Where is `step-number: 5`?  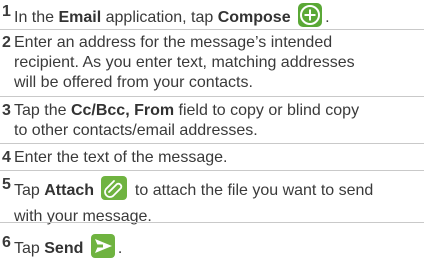
step-number: 5 is located at coordinates (6, 184).